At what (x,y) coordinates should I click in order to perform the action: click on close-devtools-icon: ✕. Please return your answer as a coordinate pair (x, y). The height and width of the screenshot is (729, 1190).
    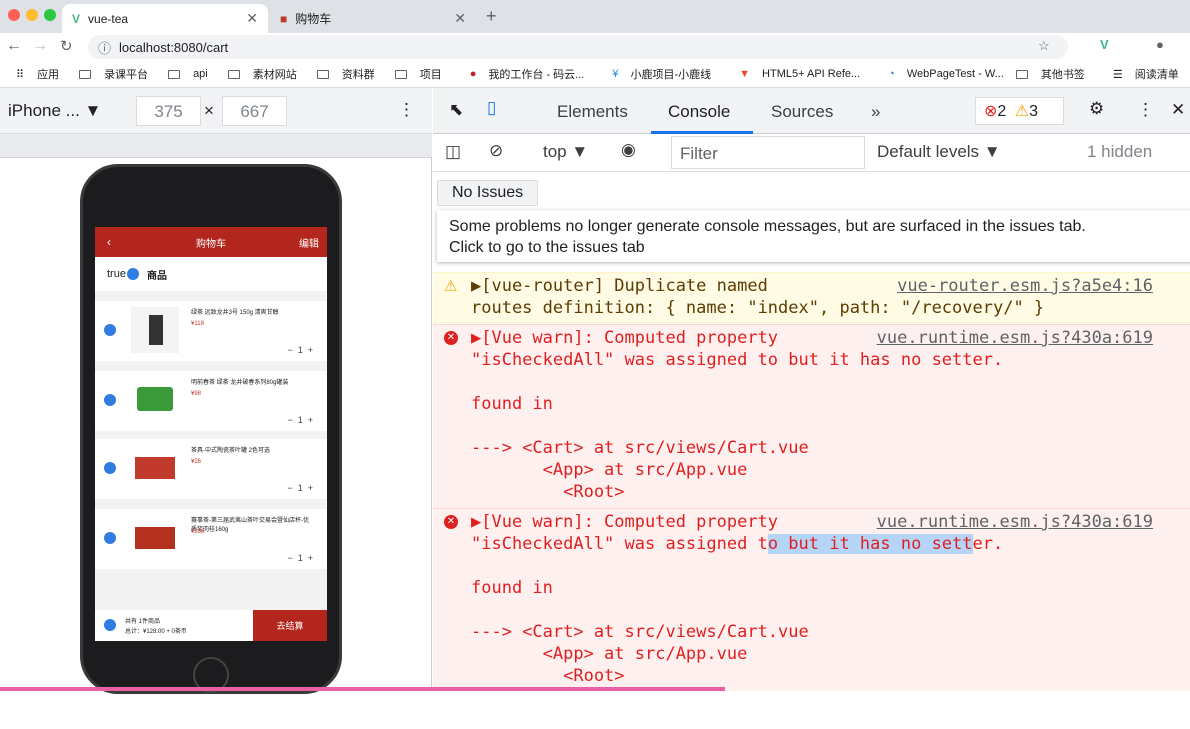
    Looking at the image, I should click on (1178, 110).